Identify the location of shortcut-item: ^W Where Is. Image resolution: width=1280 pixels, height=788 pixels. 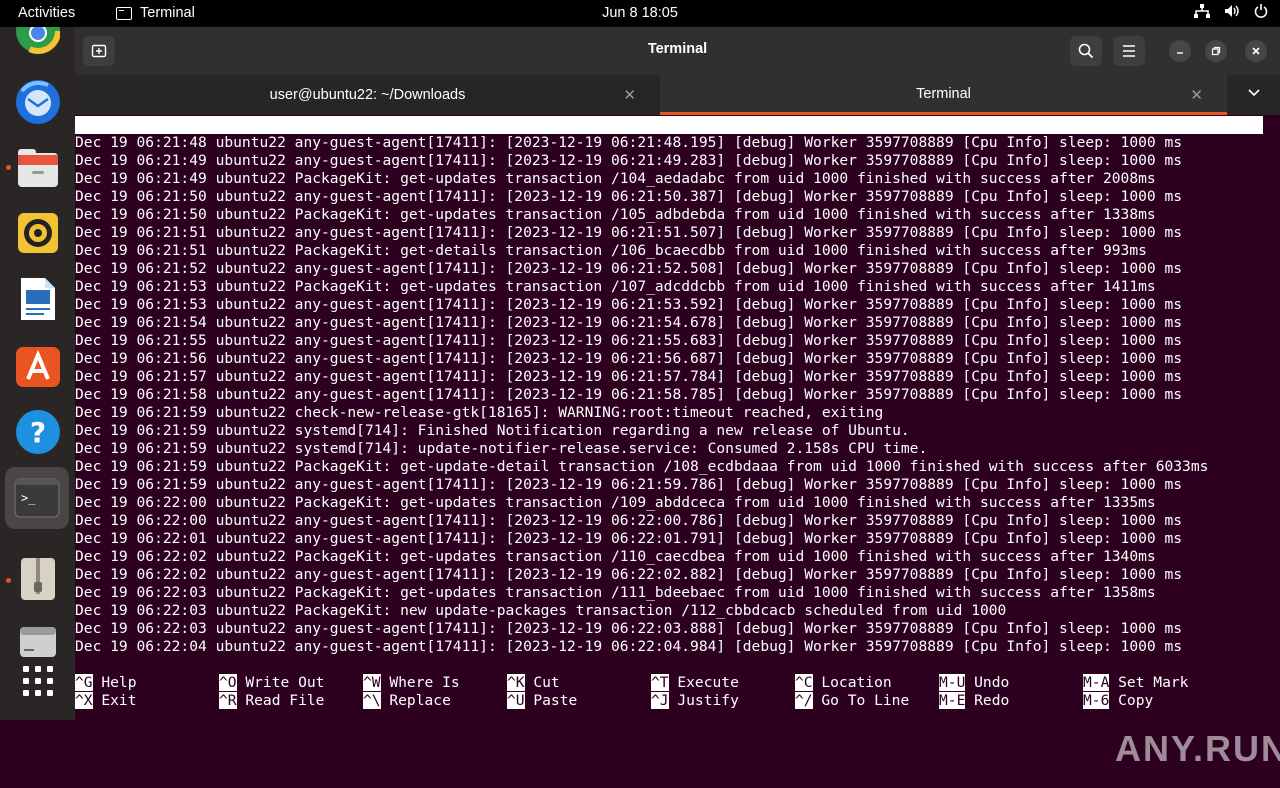
(411, 683).